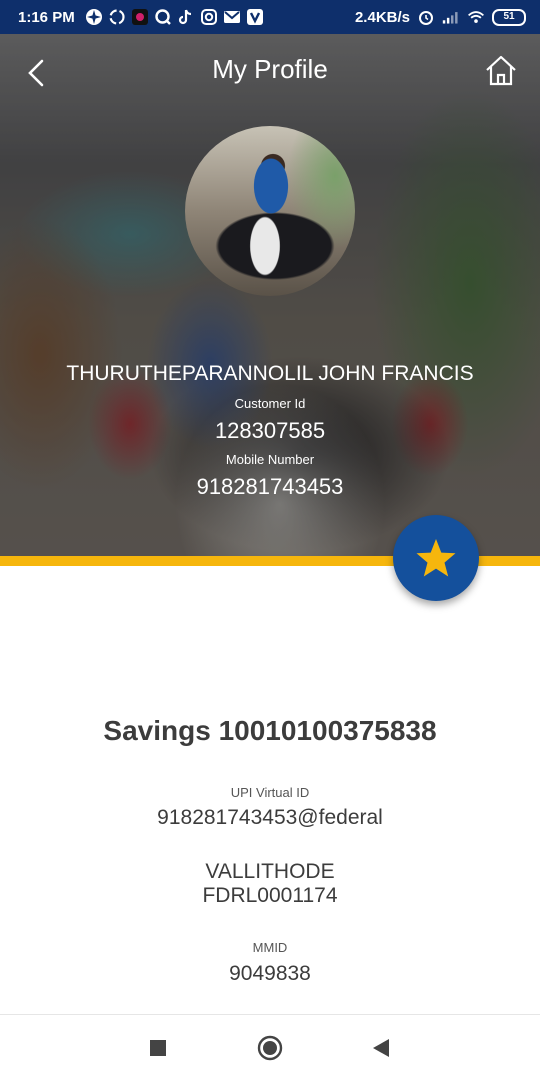  I want to click on upi-id-value: 918281743453@federal, so click(270, 817).